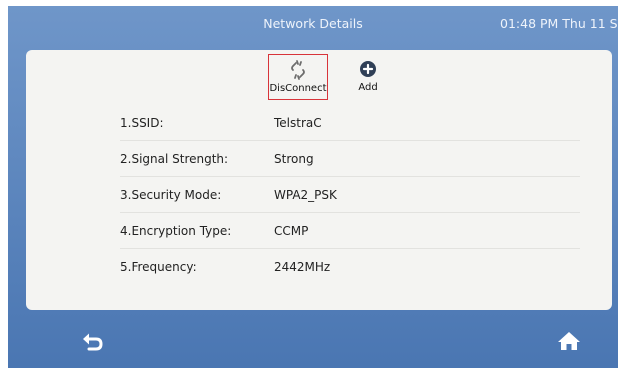 The image size is (618, 372). I want to click on back-button, so click(93, 341).